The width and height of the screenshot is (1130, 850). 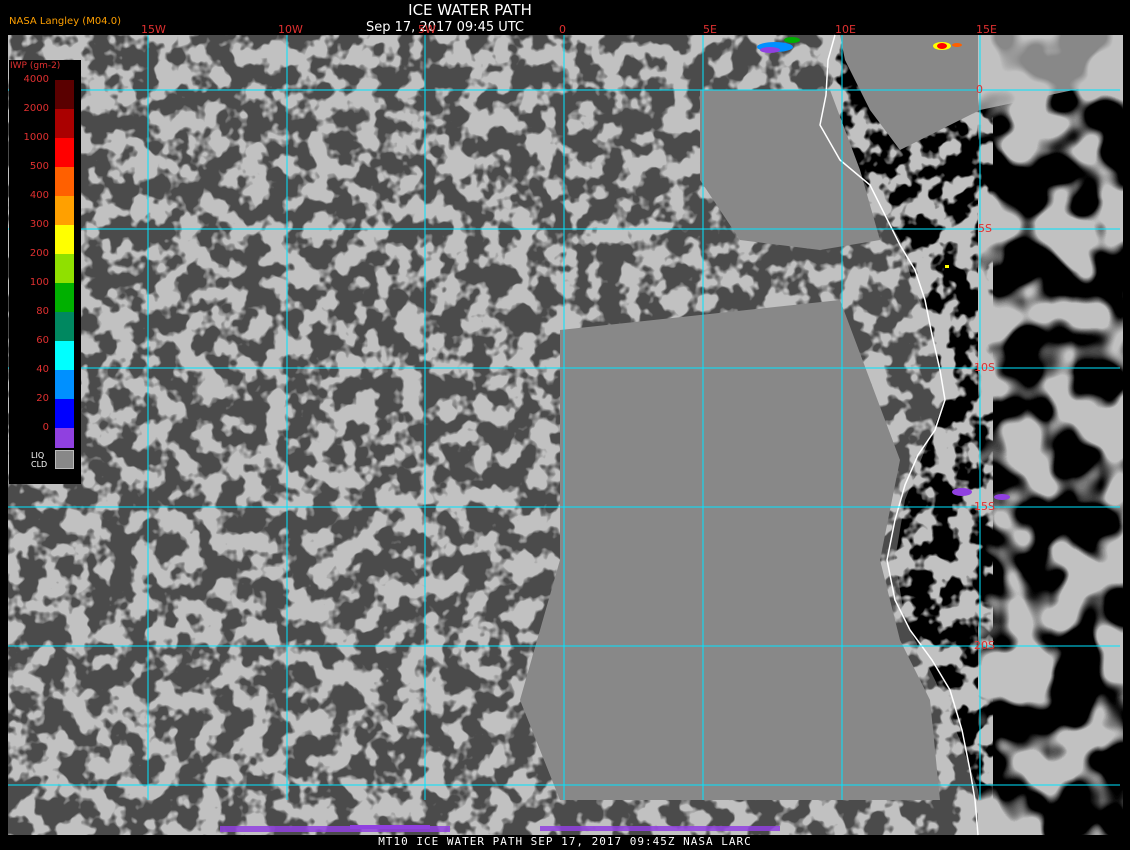 I want to click on longitude-label: 10W, so click(x=290, y=29).